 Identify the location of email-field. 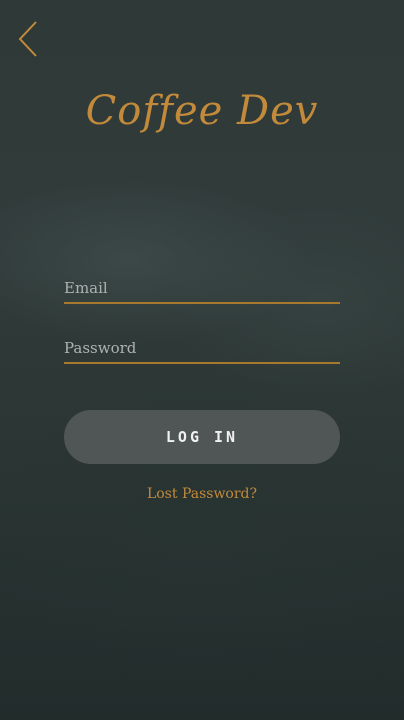
(202, 289).